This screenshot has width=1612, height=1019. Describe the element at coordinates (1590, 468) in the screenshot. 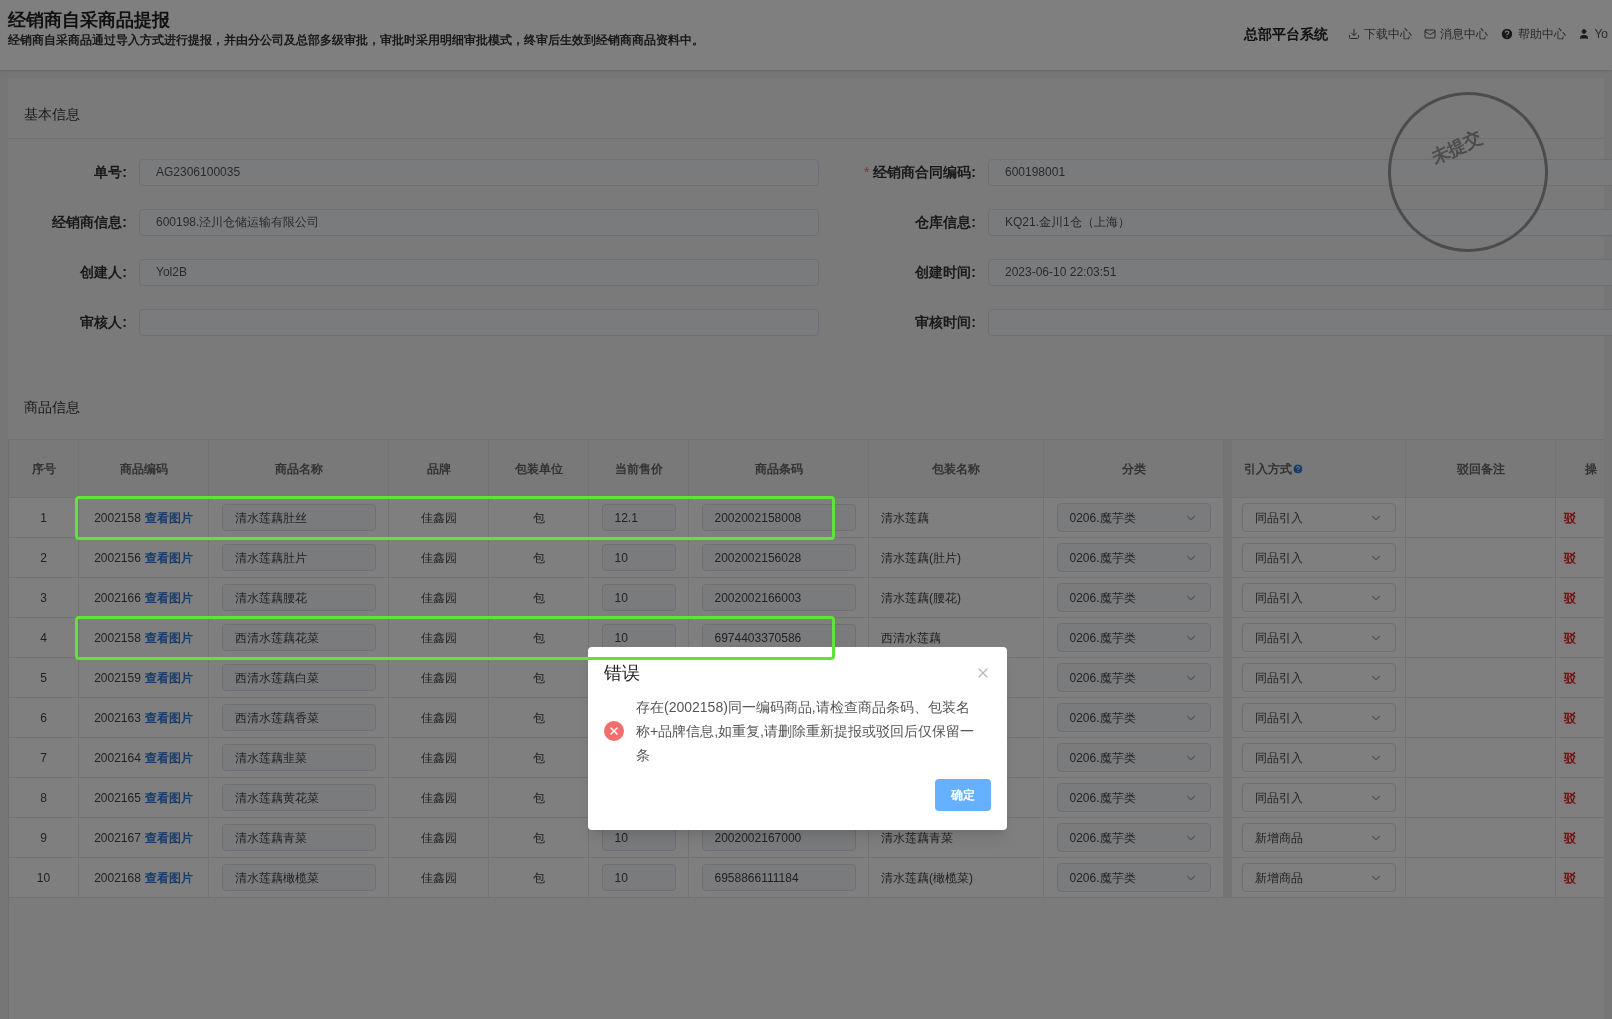

I see `column-header: 操` at that location.